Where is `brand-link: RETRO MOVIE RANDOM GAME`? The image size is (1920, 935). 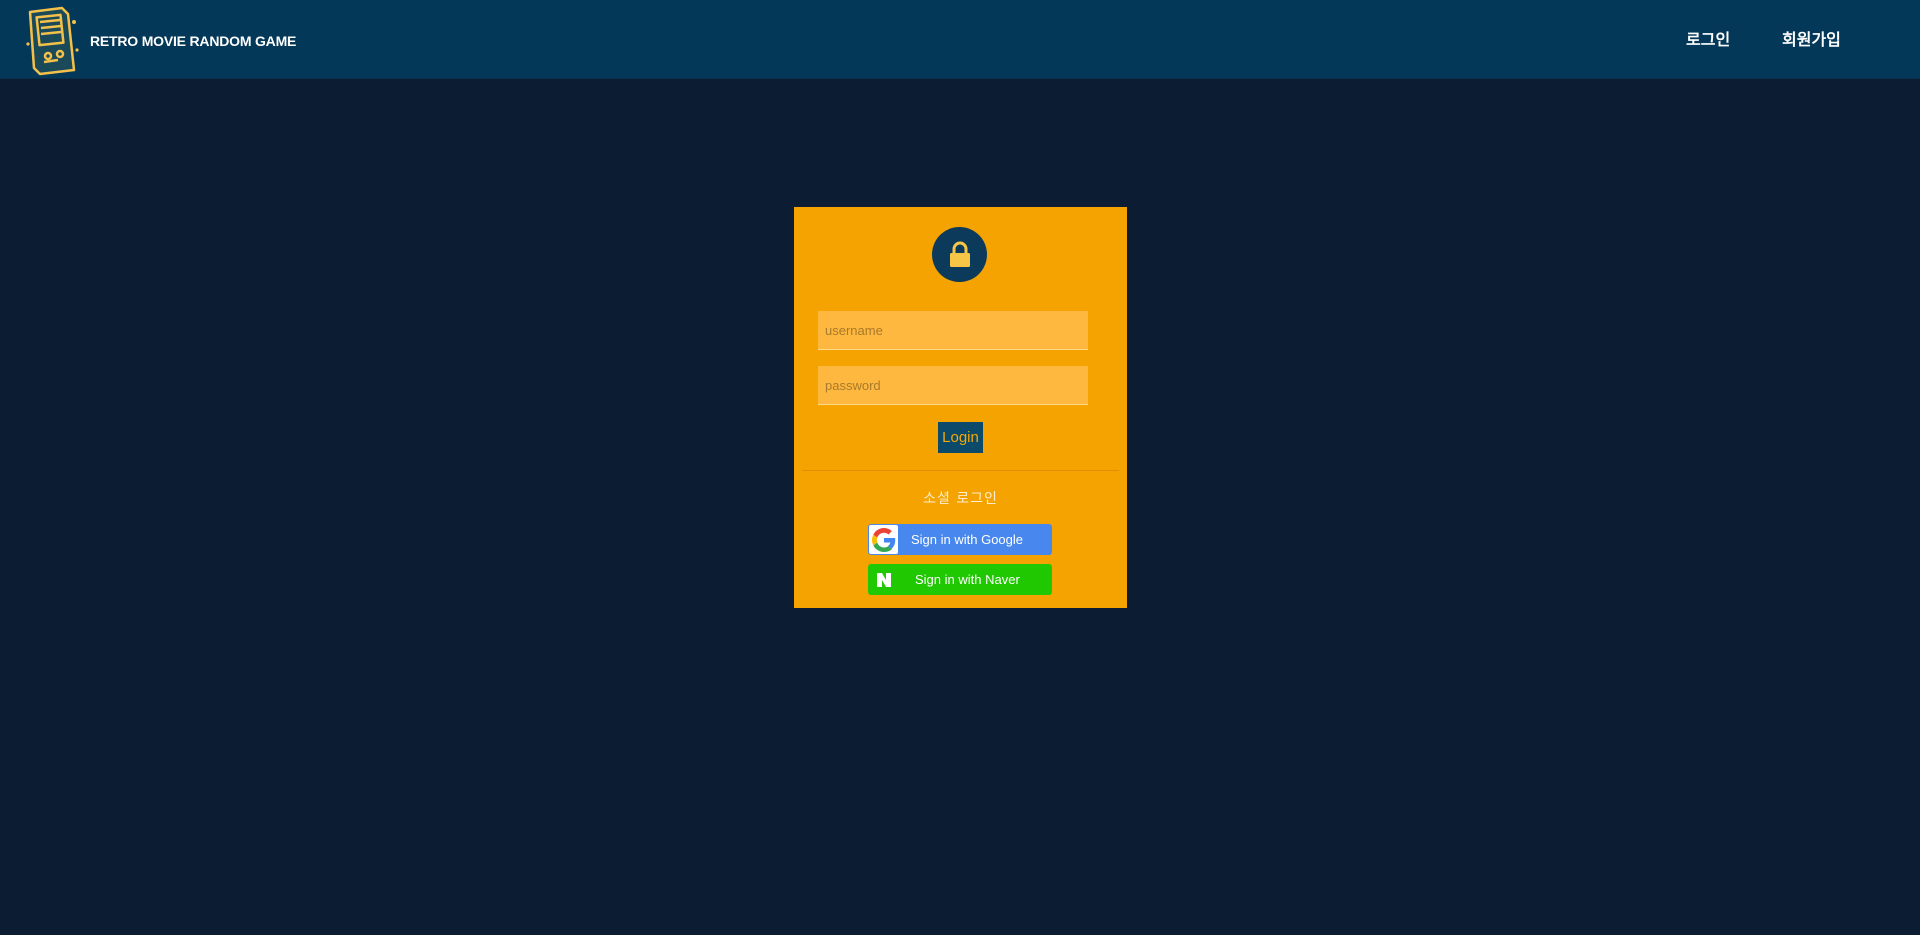 brand-link: RETRO MOVIE RANDOM GAME is located at coordinates (159, 41).